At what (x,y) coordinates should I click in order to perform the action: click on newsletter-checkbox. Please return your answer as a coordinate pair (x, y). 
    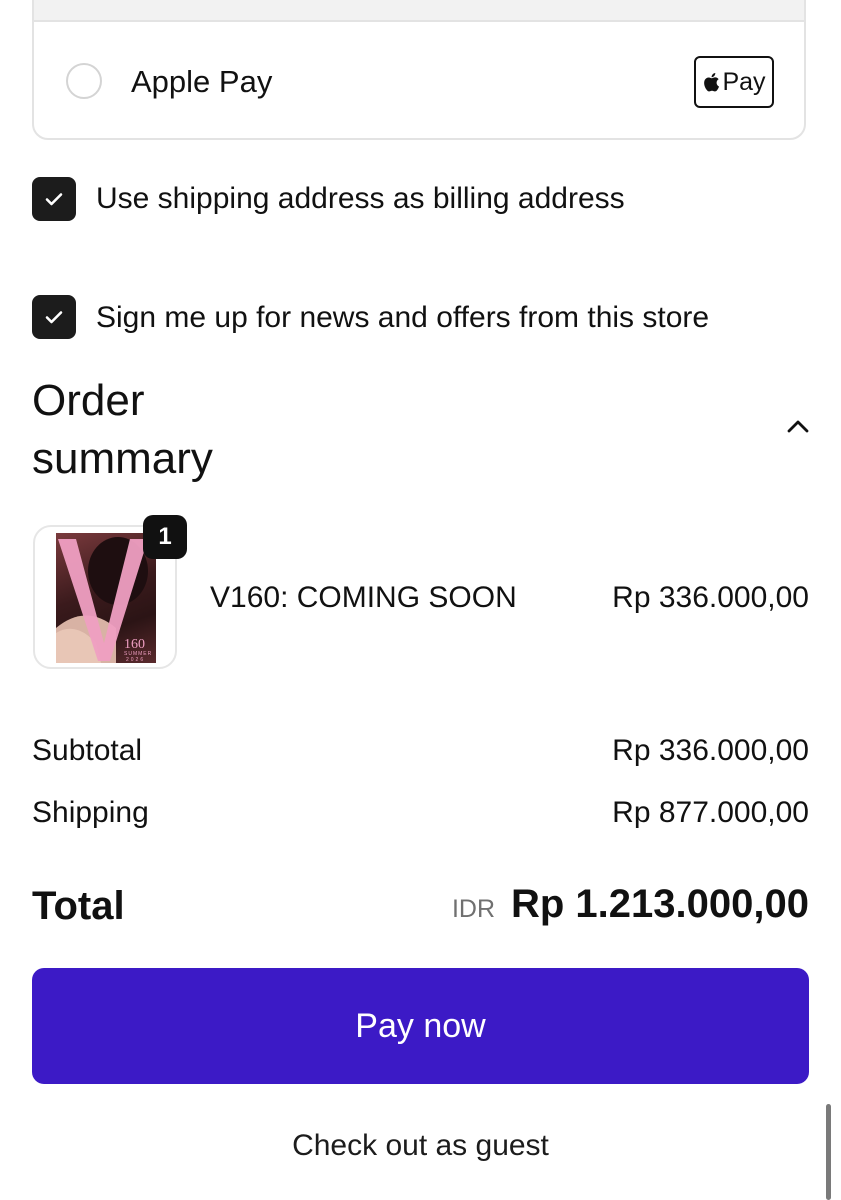
    Looking at the image, I should click on (54, 317).